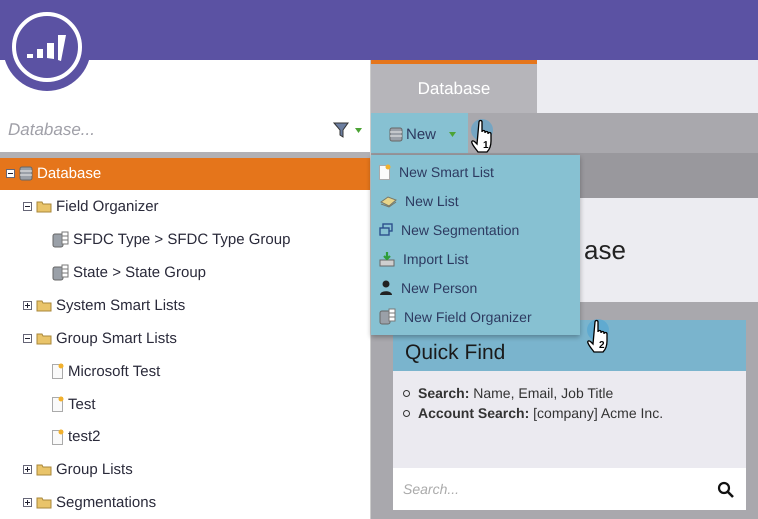  I want to click on menu-item: New Segmentation, so click(475, 229).